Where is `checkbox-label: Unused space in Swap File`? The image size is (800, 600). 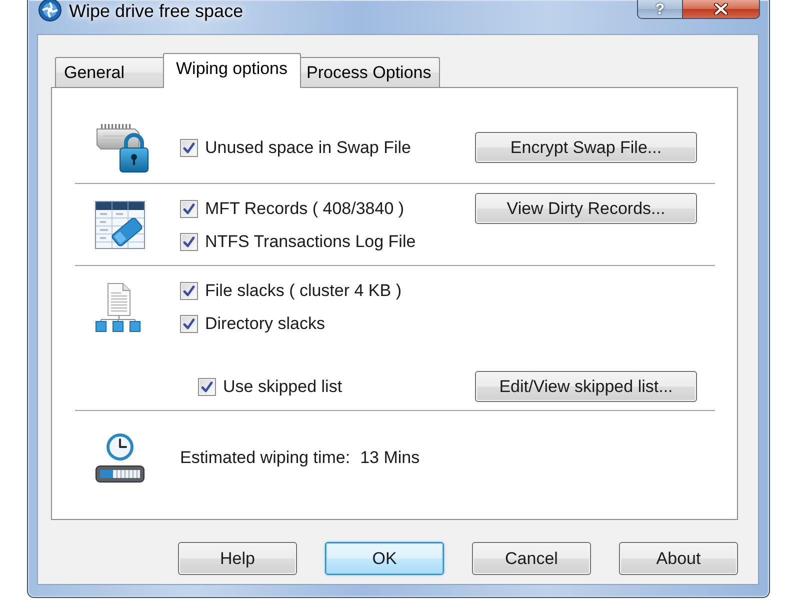 checkbox-label: Unused space in Swap File is located at coordinates (308, 148).